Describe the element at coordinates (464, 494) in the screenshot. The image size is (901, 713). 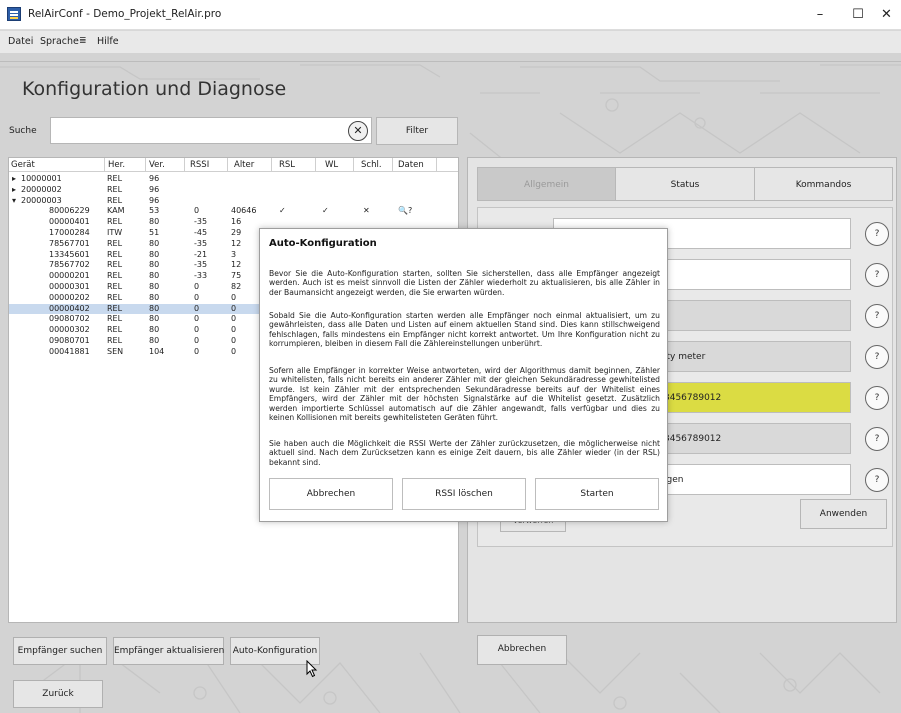
I see `dialog-reset-rssi-button: RSSI löschen` at that location.